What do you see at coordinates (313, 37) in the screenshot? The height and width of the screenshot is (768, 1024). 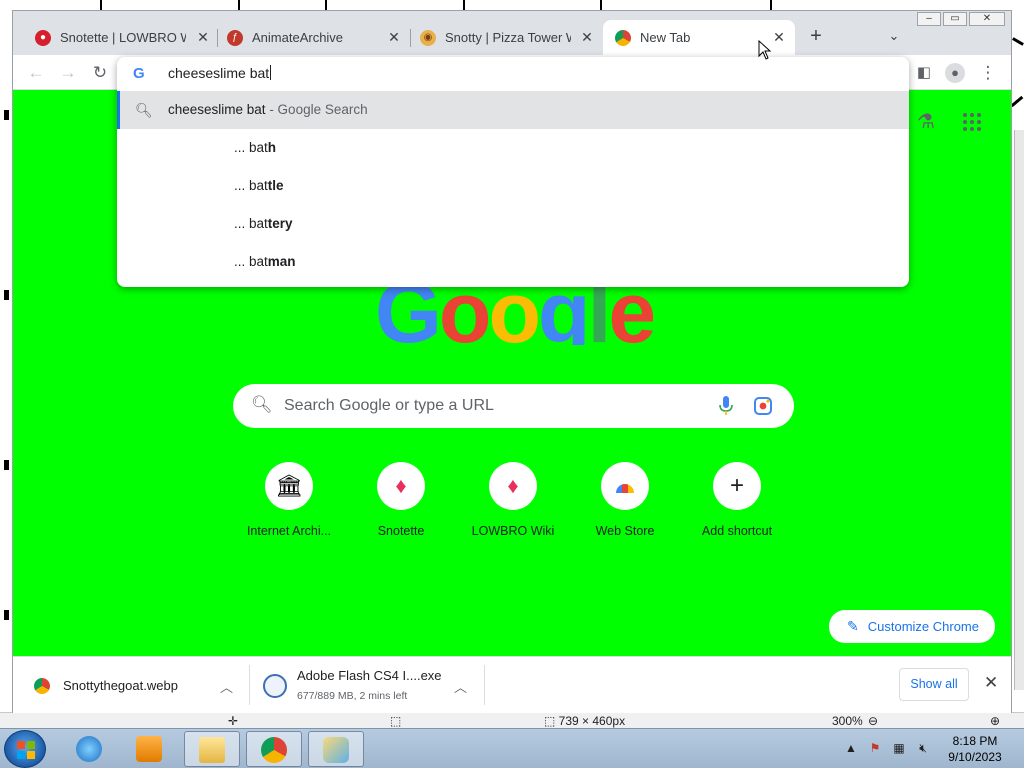 I see `tab-animatearchive: ƒ AnimateArchive ✕` at bounding box center [313, 37].